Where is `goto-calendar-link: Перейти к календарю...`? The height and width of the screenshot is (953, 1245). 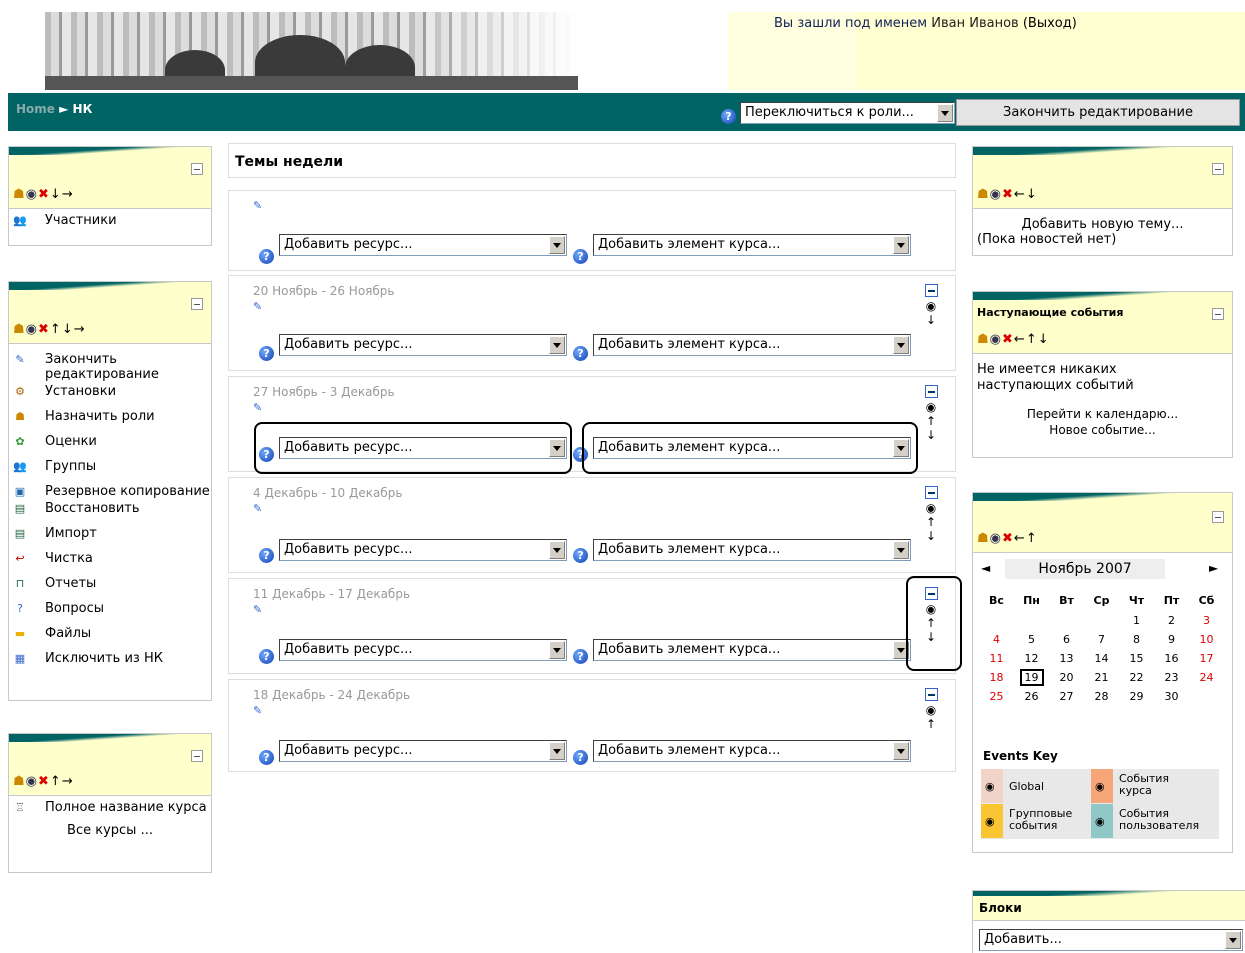 goto-calendar-link: Перейти к календарю... is located at coordinates (1102, 414).